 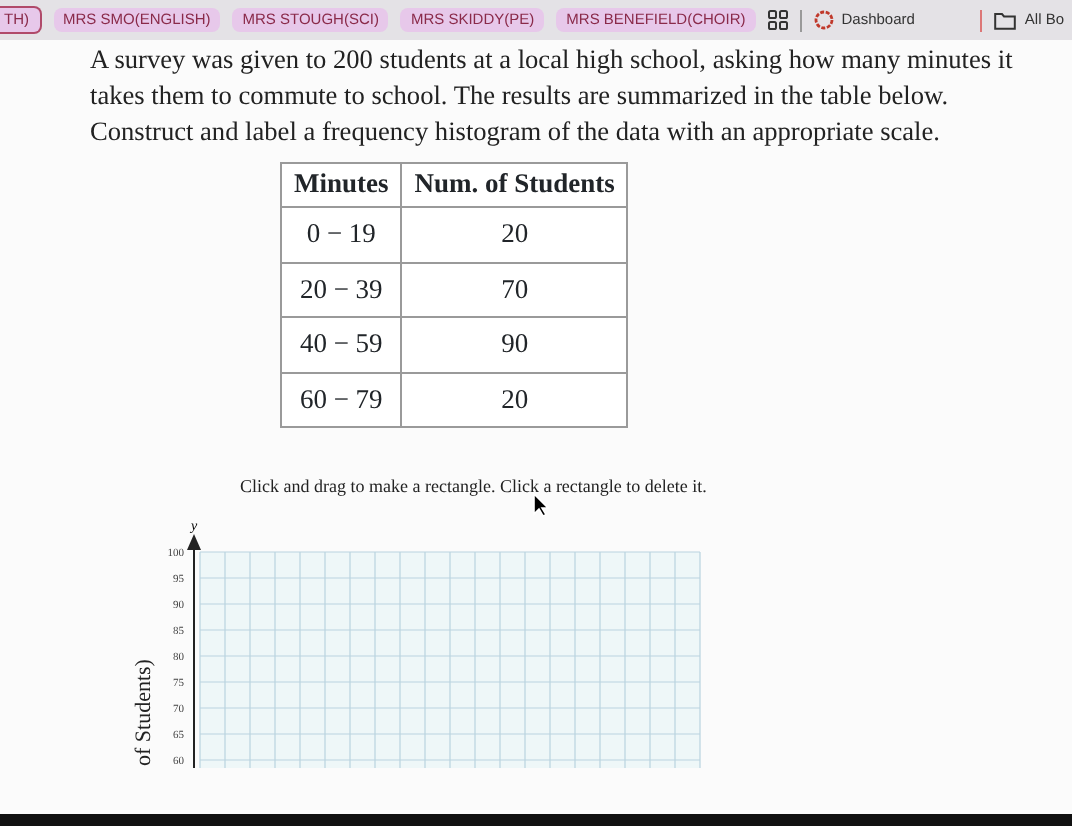 I want to click on column-header: Minutes, so click(x=341, y=185).